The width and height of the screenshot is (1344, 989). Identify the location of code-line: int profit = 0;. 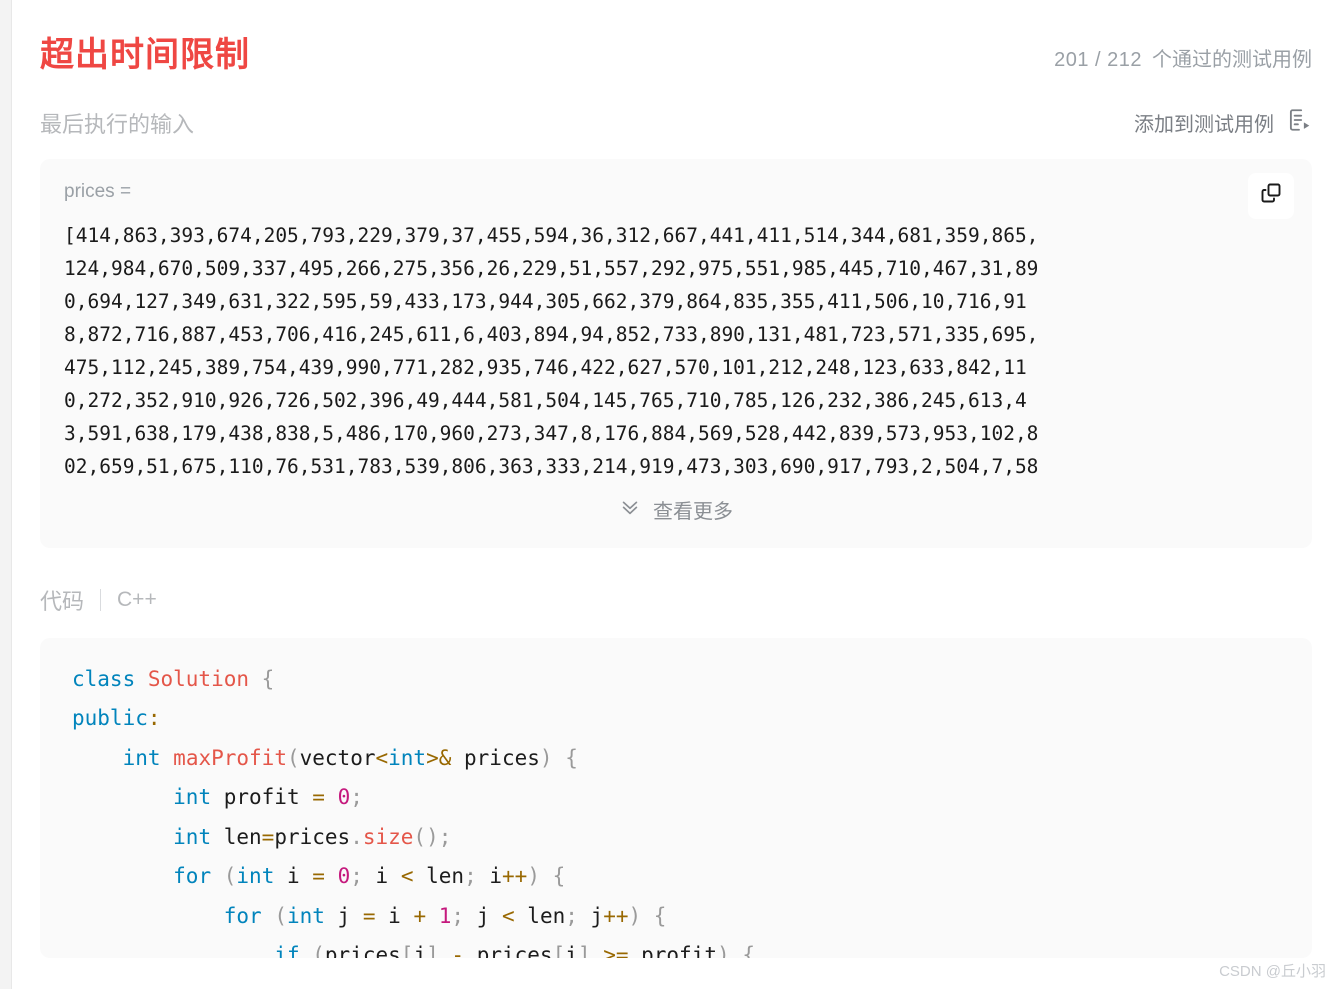
(692, 798).